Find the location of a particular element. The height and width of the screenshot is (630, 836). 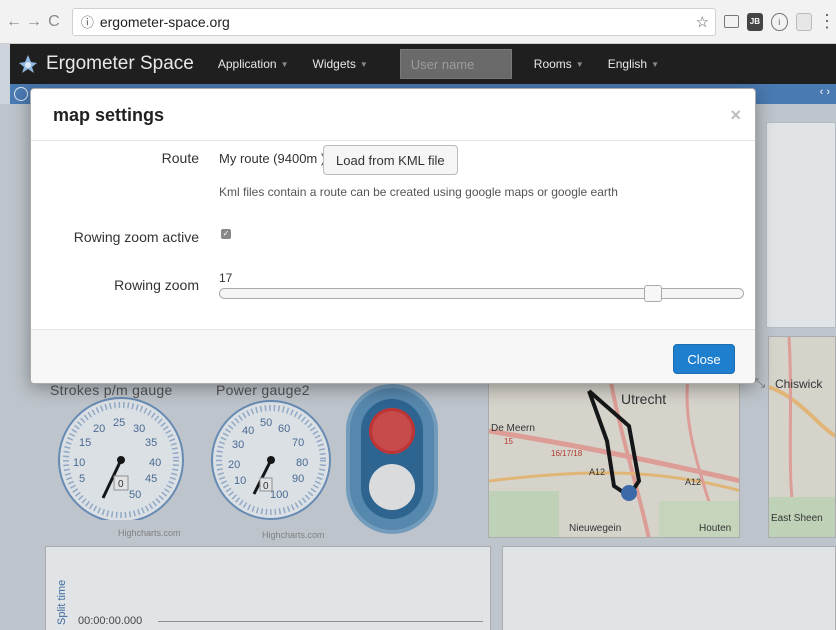

nav-widgets: Widgets ▼ is located at coordinates (340, 64).